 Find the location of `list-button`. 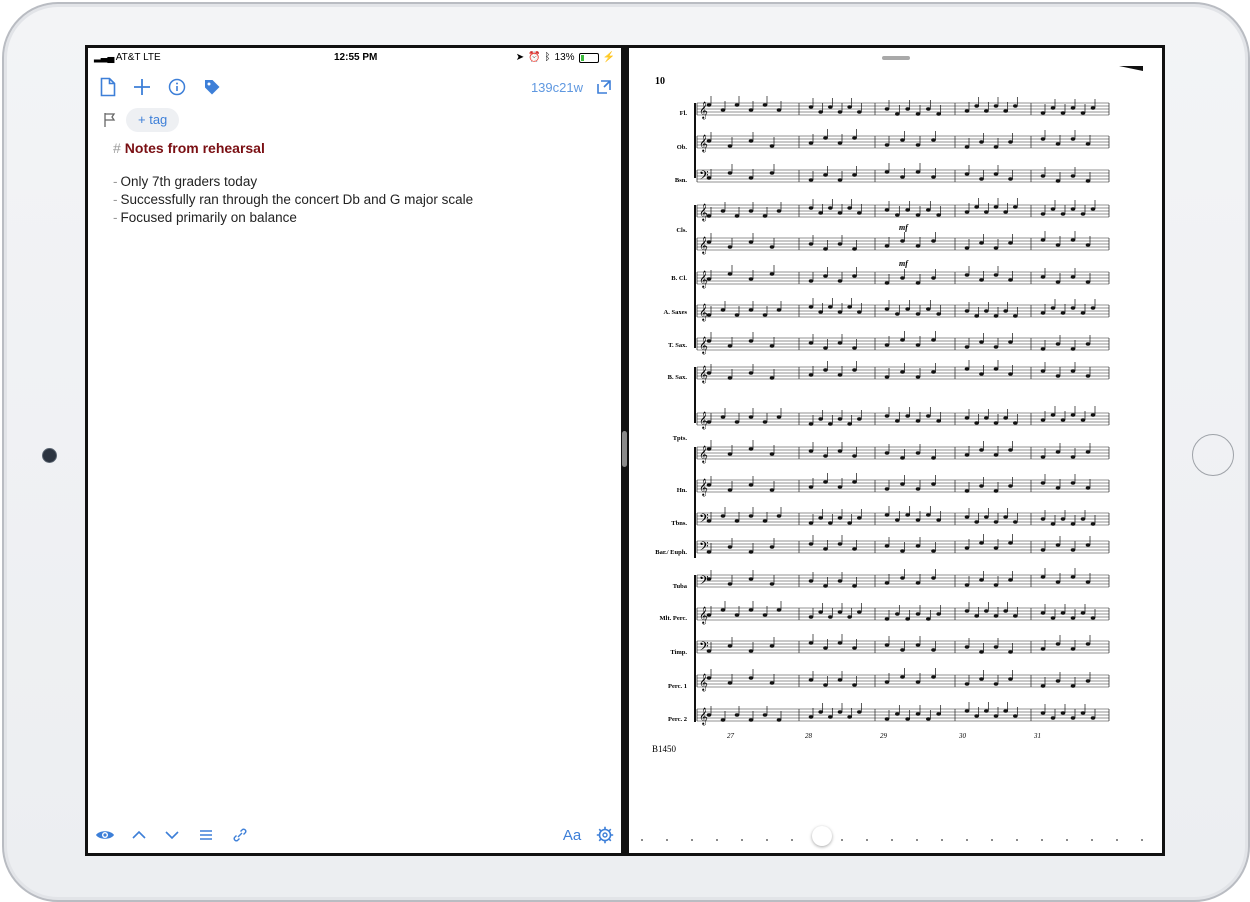

list-button is located at coordinates (206, 835).